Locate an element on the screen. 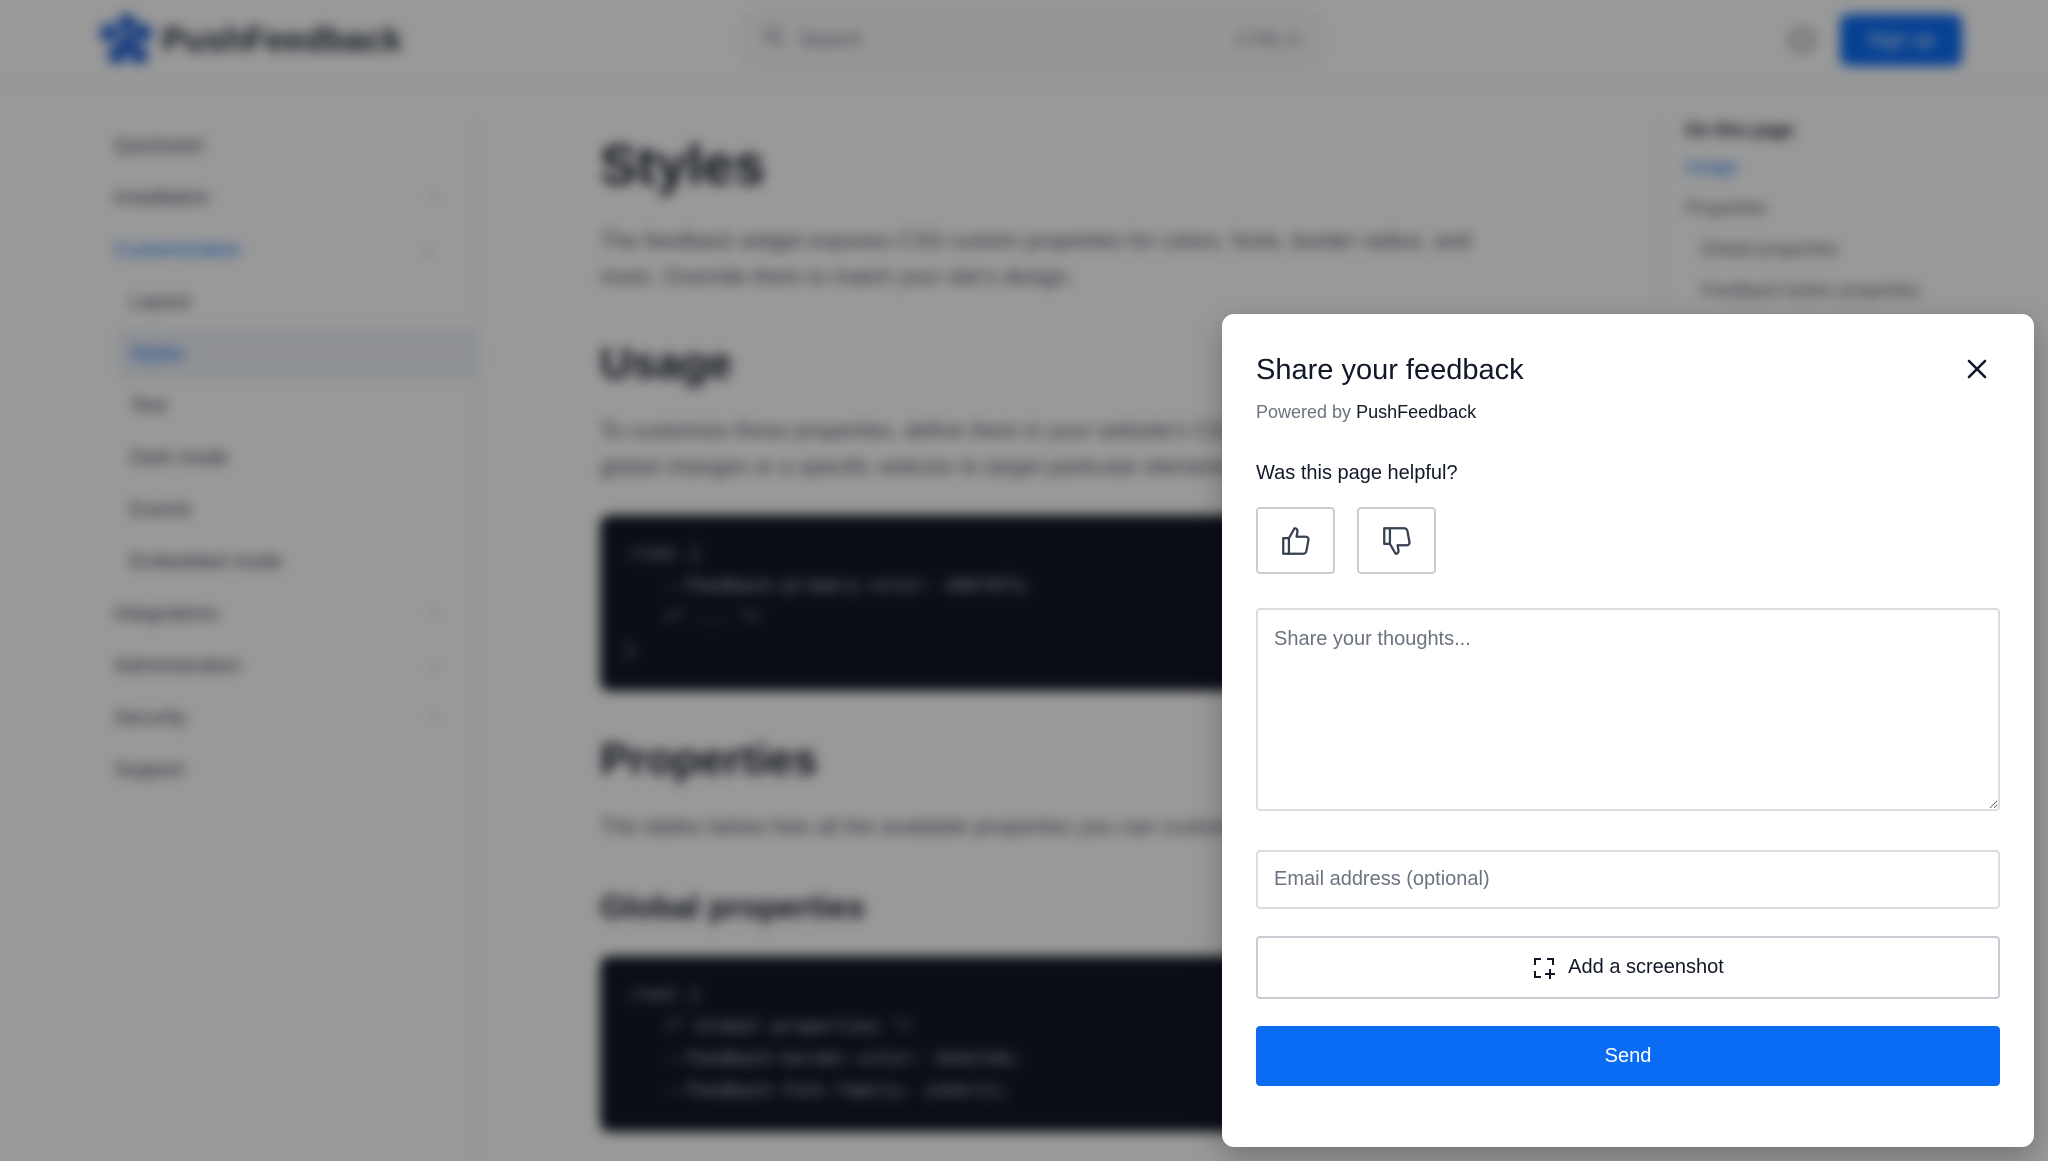 This screenshot has height=1161, width=2048. close-icon is located at coordinates (1977, 369).